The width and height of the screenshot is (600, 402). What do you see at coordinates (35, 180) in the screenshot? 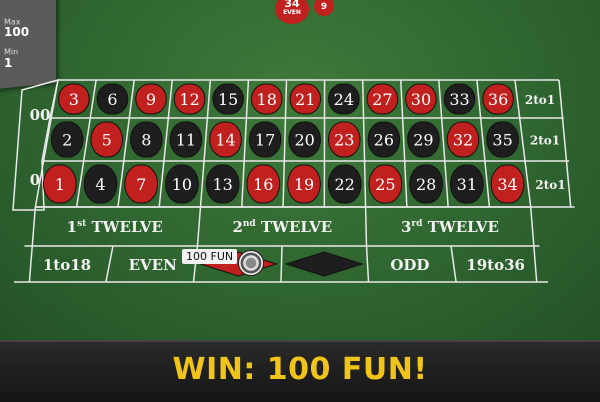
I see `zero-label-0: 0` at bounding box center [35, 180].